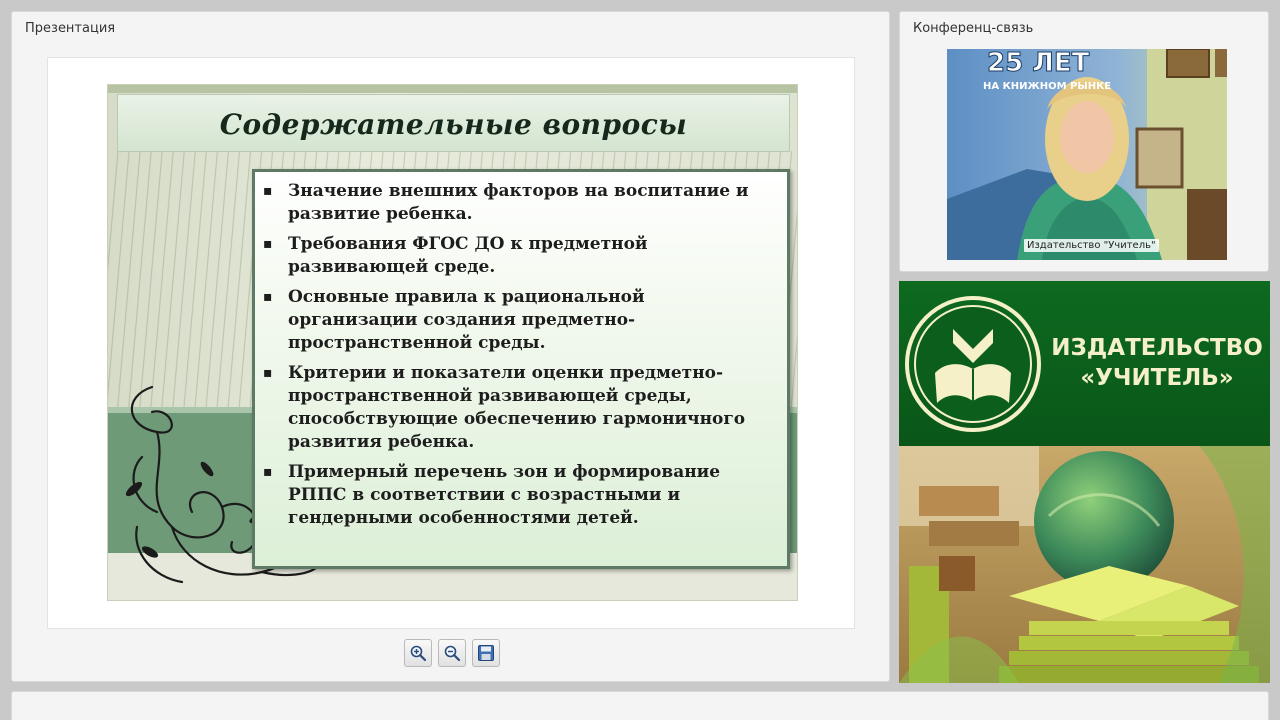 The image size is (1280, 720). I want to click on publisher-name-line2: «УЧИТЕЛЬ», so click(1157, 378).